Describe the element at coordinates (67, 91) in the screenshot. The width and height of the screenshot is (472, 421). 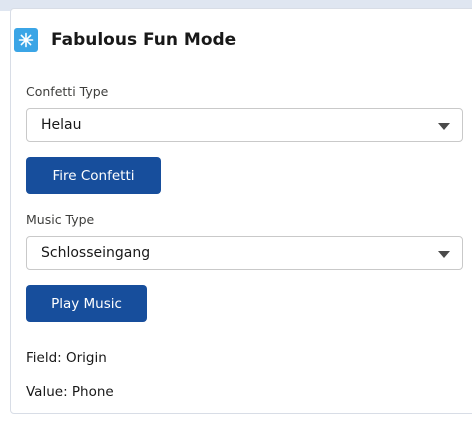
I see `confetti-type-label: Confetti Type` at that location.